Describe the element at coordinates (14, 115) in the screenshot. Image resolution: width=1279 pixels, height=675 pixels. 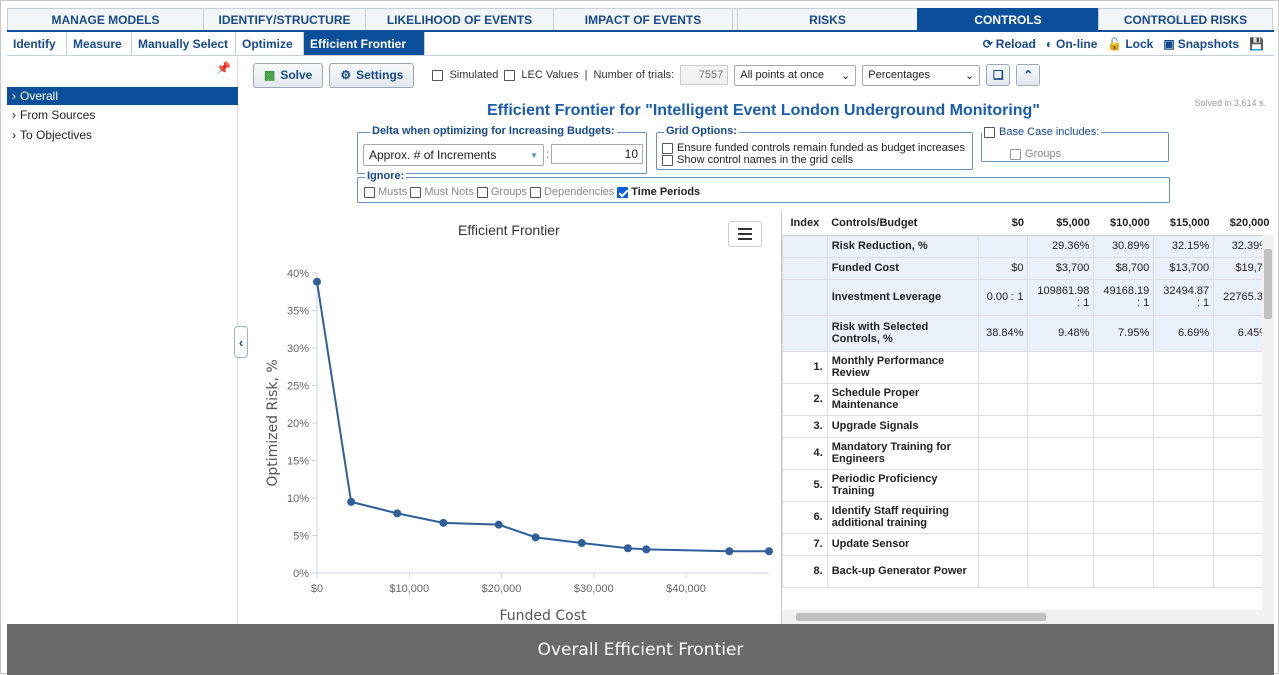
I see `chevron-right-icon: ›` at that location.